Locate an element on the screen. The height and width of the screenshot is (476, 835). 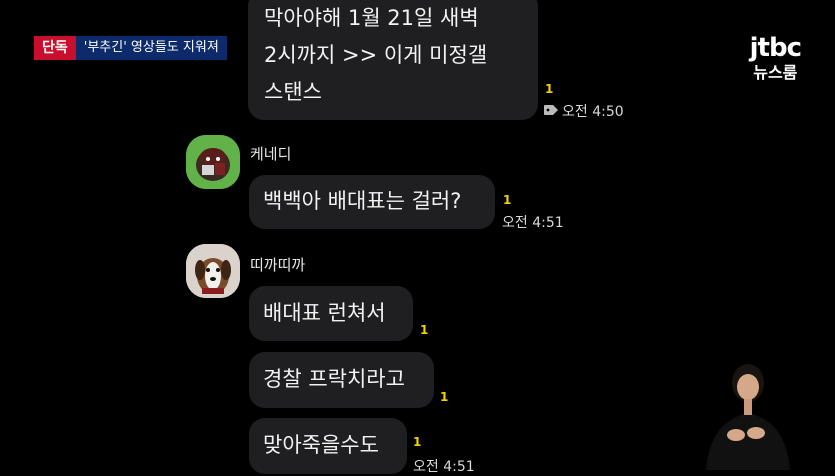
message-bubble: 배대표 런쳐서 is located at coordinates (331, 313).